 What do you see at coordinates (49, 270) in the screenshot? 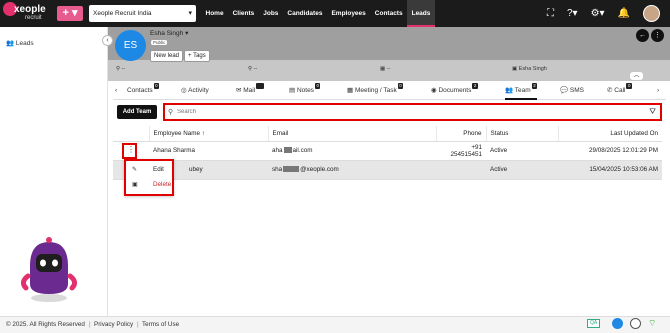
I see `assistant-mascot` at bounding box center [49, 270].